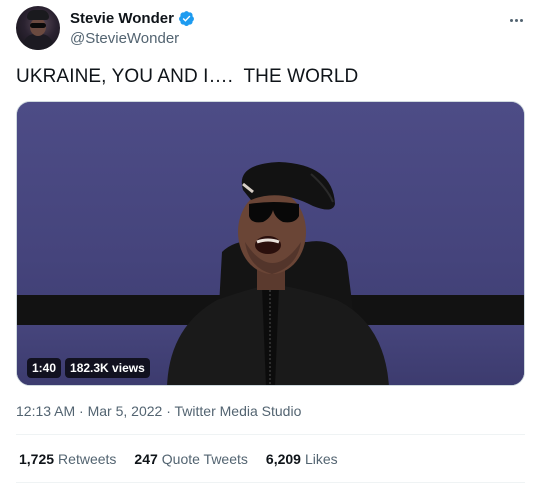 The image size is (543, 483). I want to click on divider, so click(270, 434).